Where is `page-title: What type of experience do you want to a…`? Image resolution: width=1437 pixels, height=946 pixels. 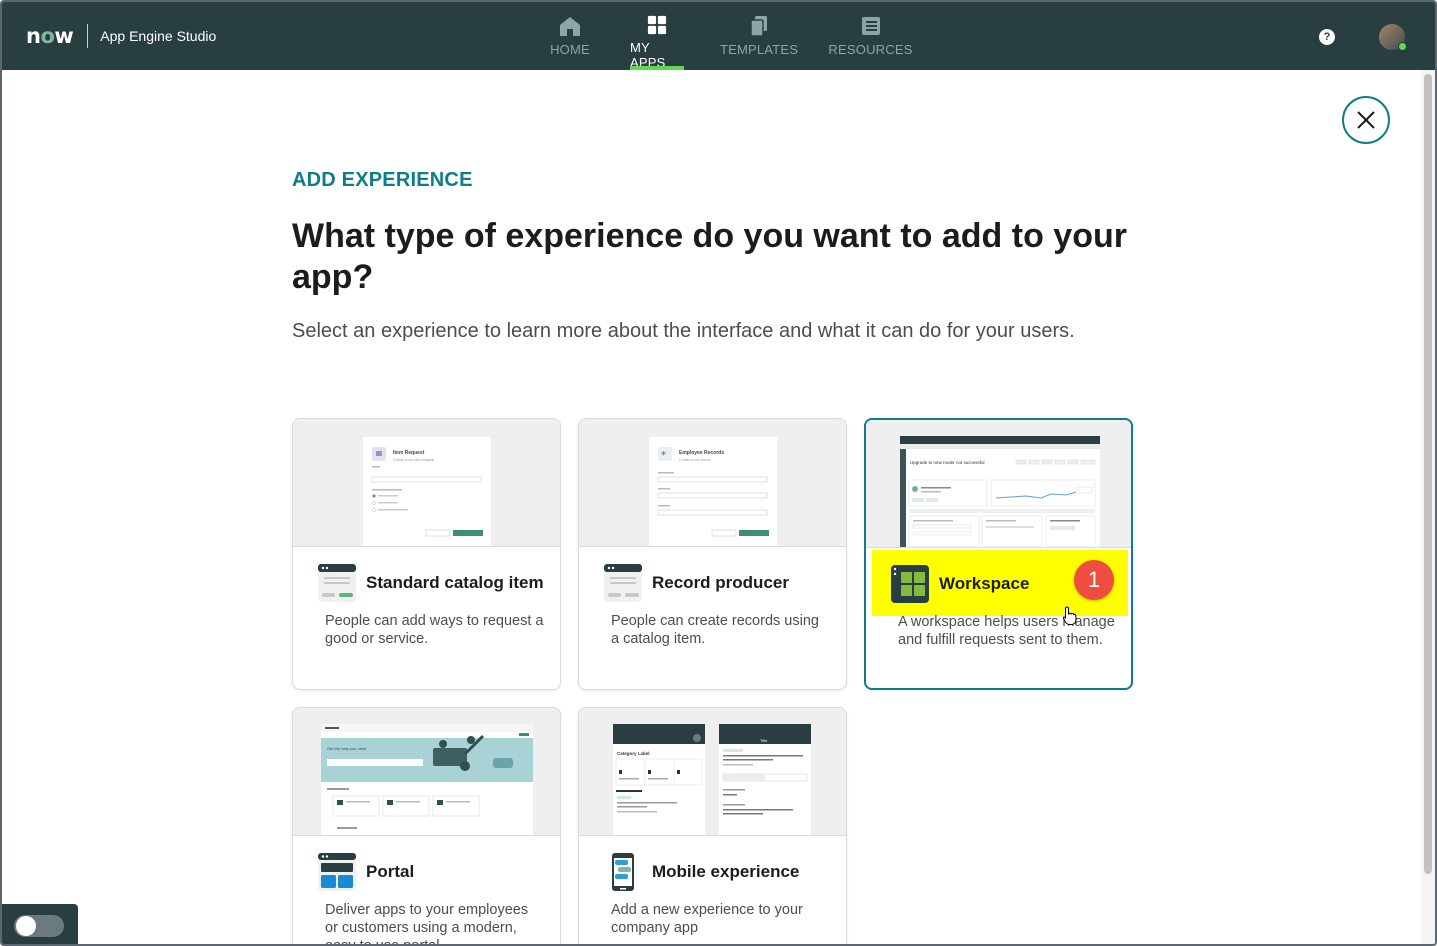 page-title: What type of experience do you want to a… is located at coordinates (709, 256).